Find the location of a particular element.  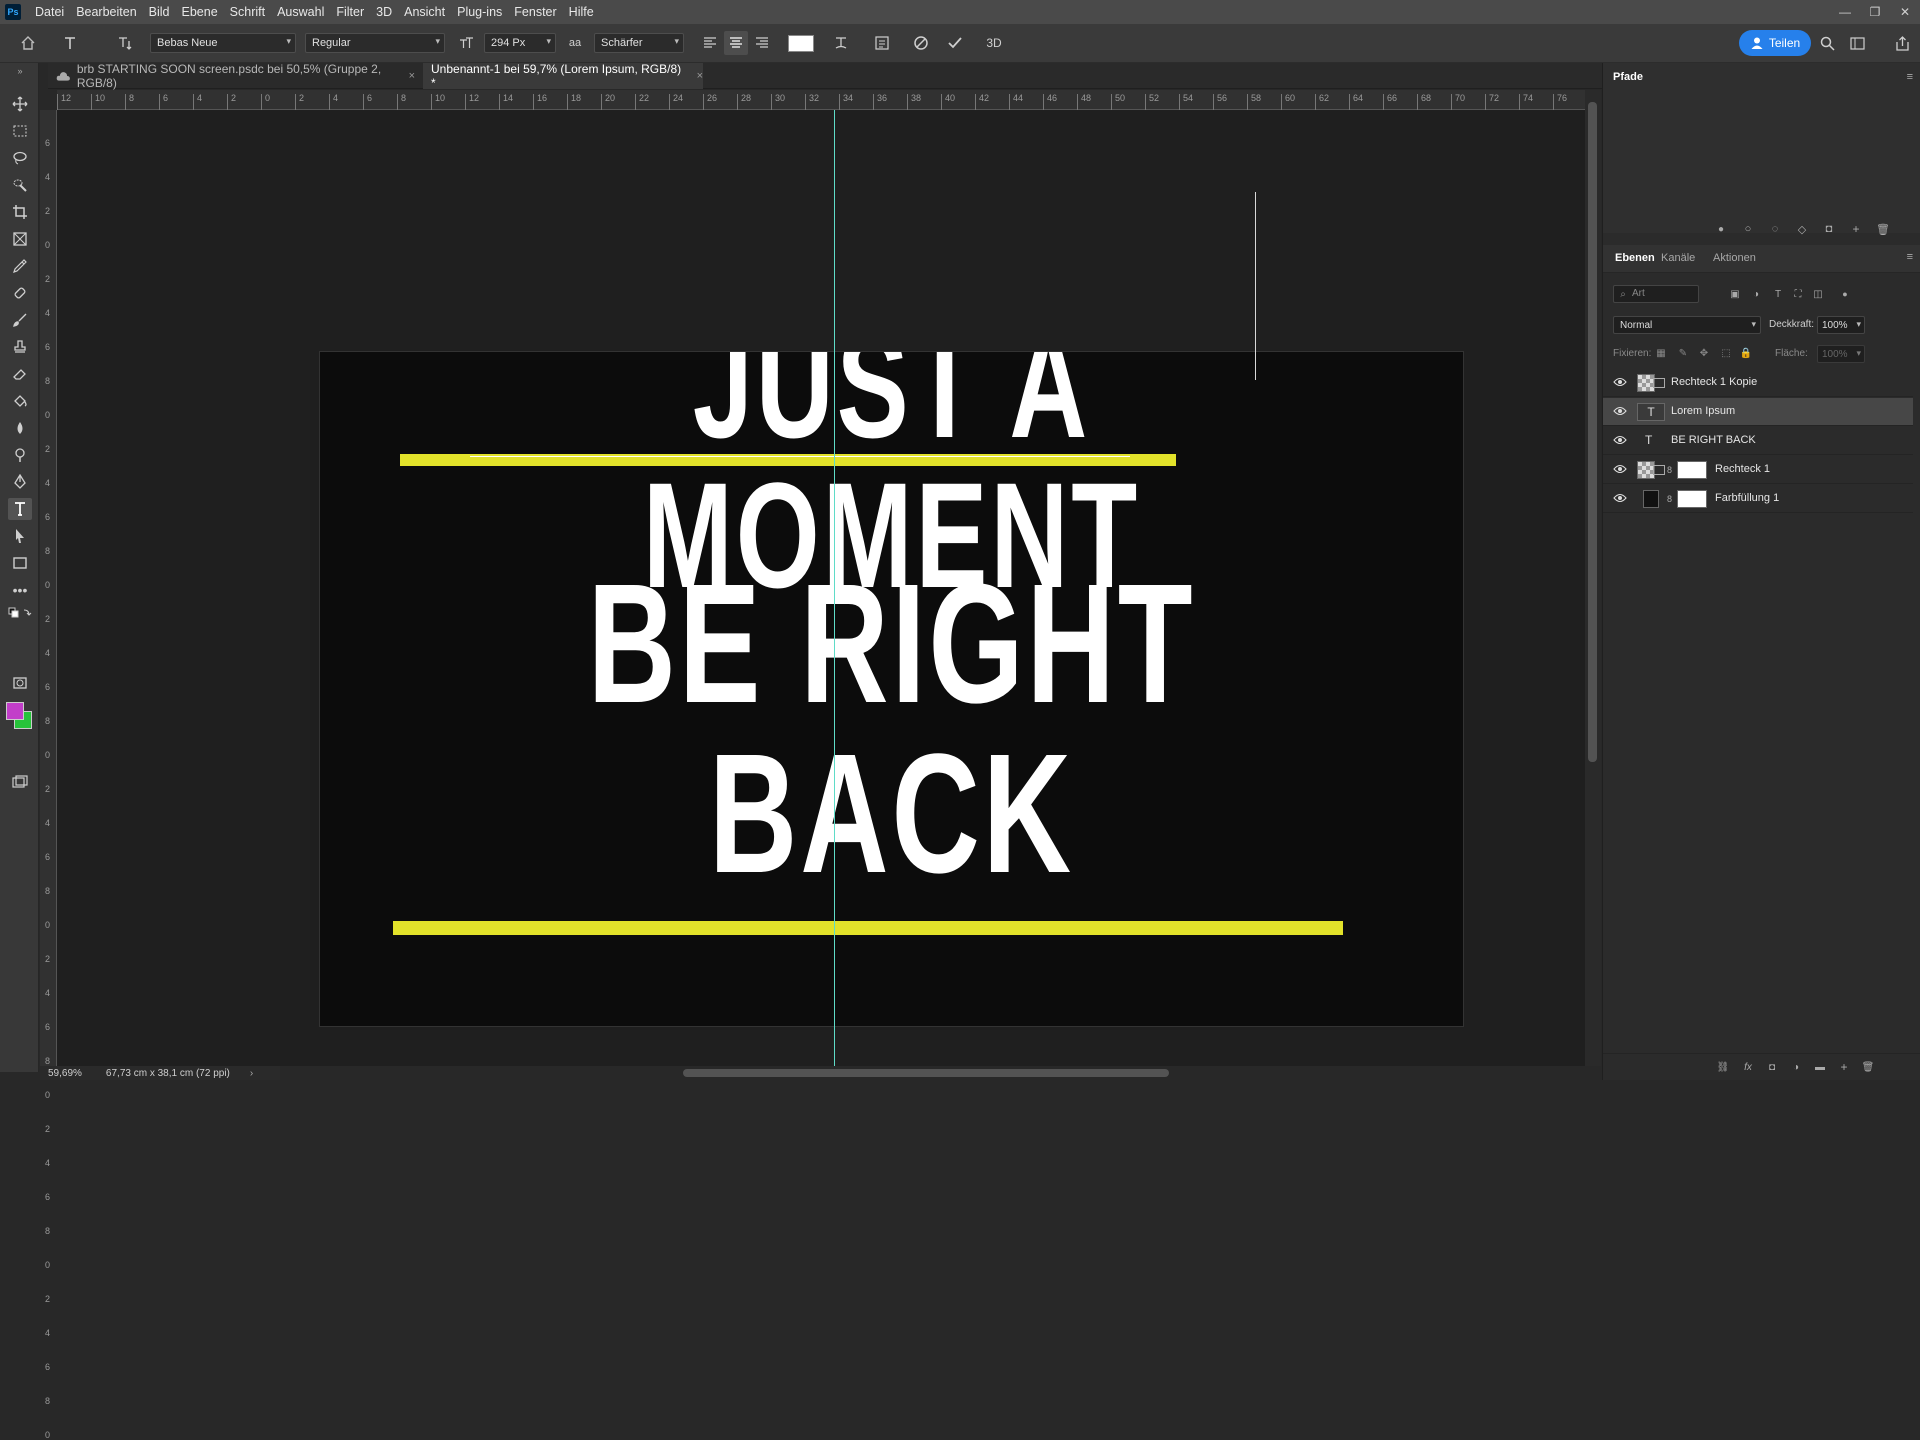

font-family-select: Bebas Neue ▾ is located at coordinates (223, 43).